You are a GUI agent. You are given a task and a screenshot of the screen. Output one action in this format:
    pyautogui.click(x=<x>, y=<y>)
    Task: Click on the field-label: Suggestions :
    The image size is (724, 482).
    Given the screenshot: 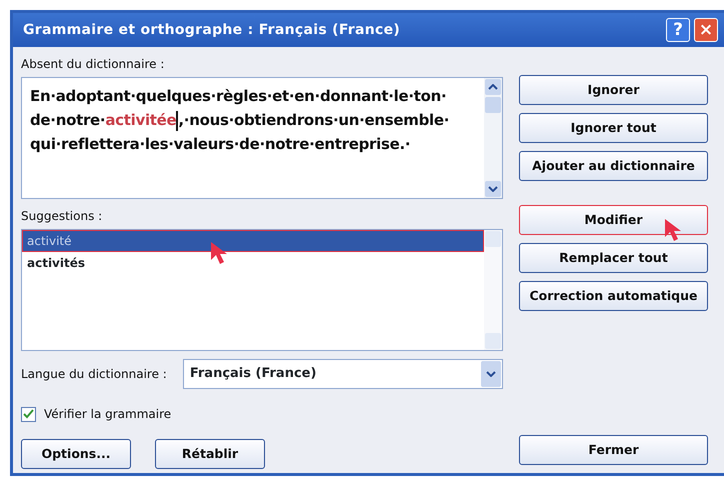 What is the action you would take?
    pyautogui.click(x=62, y=216)
    